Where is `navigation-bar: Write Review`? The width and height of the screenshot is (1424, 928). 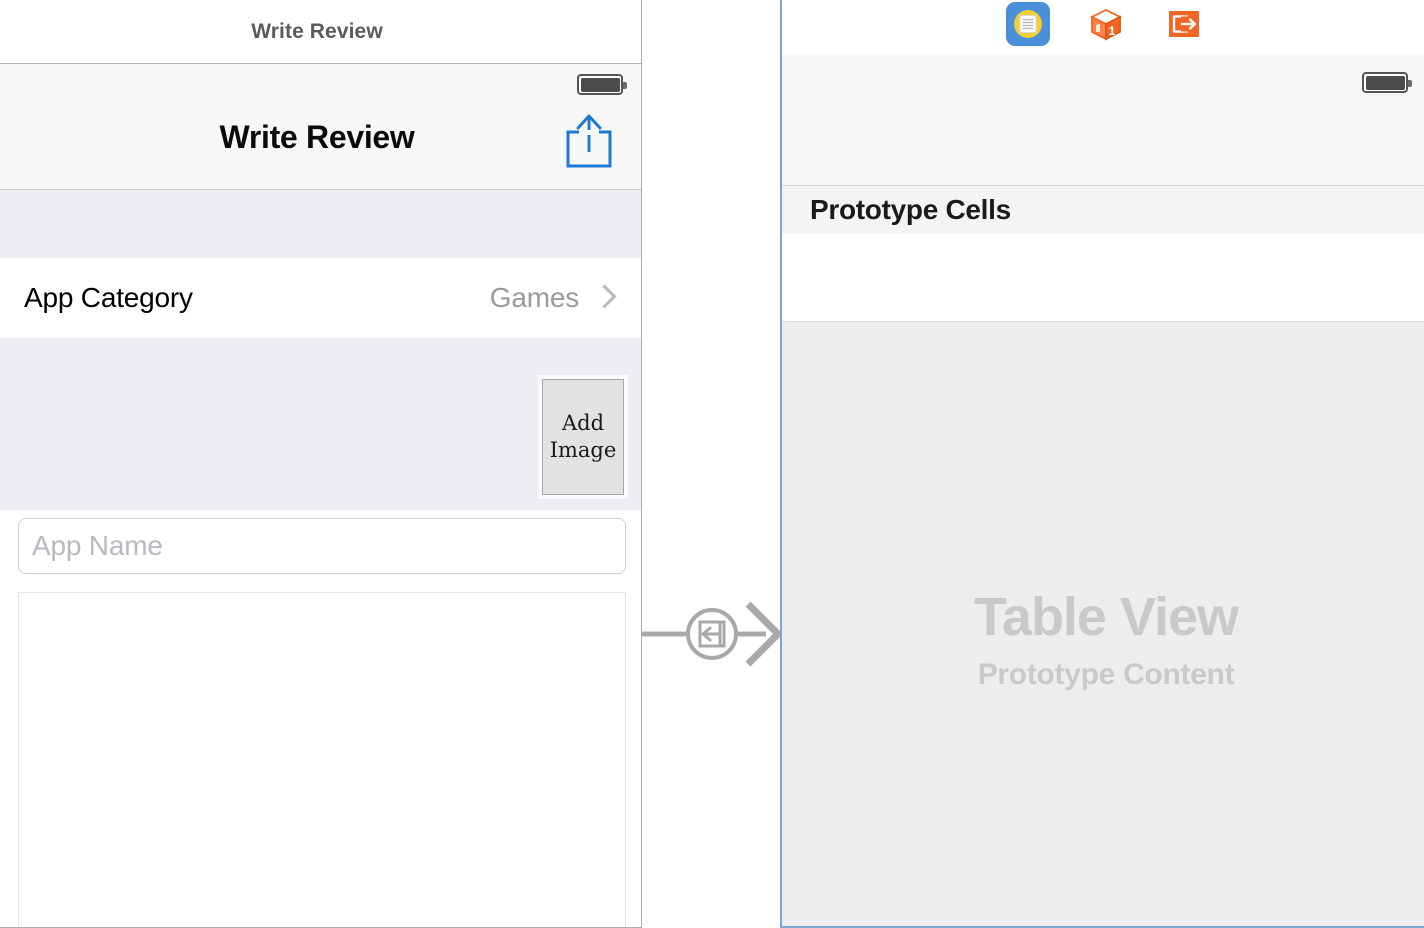
navigation-bar: Write Review is located at coordinates (320, 127).